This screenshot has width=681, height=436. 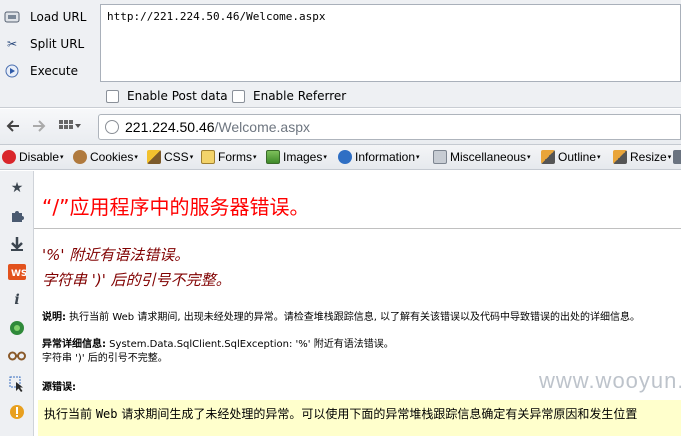 I want to click on back-arrow-icon, so click(x=13, y=128).